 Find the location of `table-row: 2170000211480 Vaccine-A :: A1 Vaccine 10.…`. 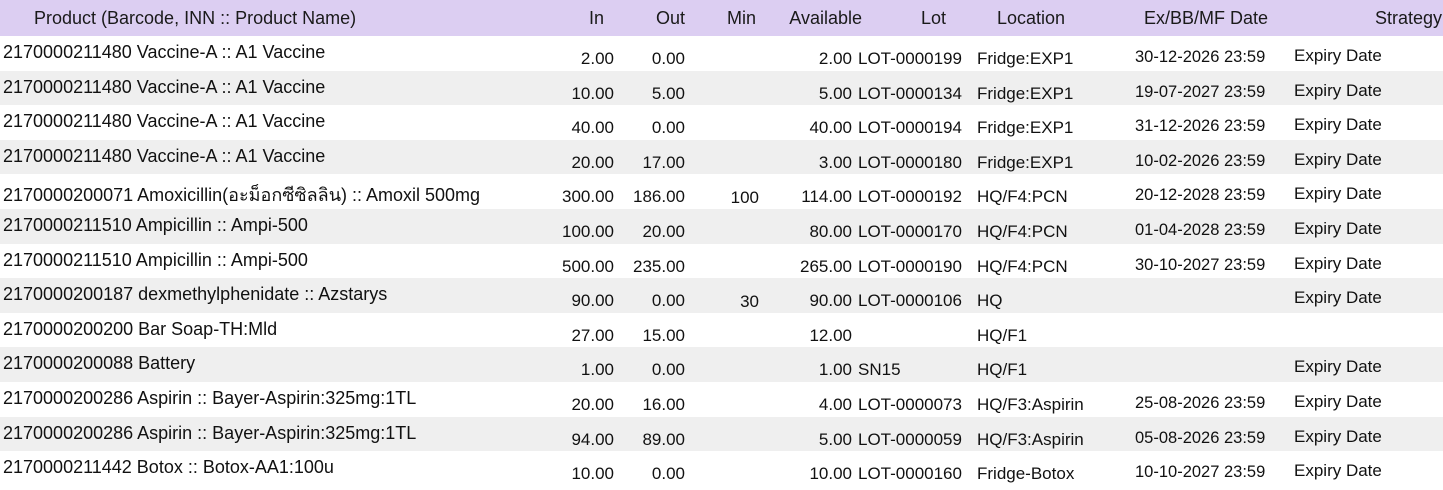

table-row: 2170000211480 Vaccine-A :: A1 Vaccine 10.… is located at coordinates (721, 88).